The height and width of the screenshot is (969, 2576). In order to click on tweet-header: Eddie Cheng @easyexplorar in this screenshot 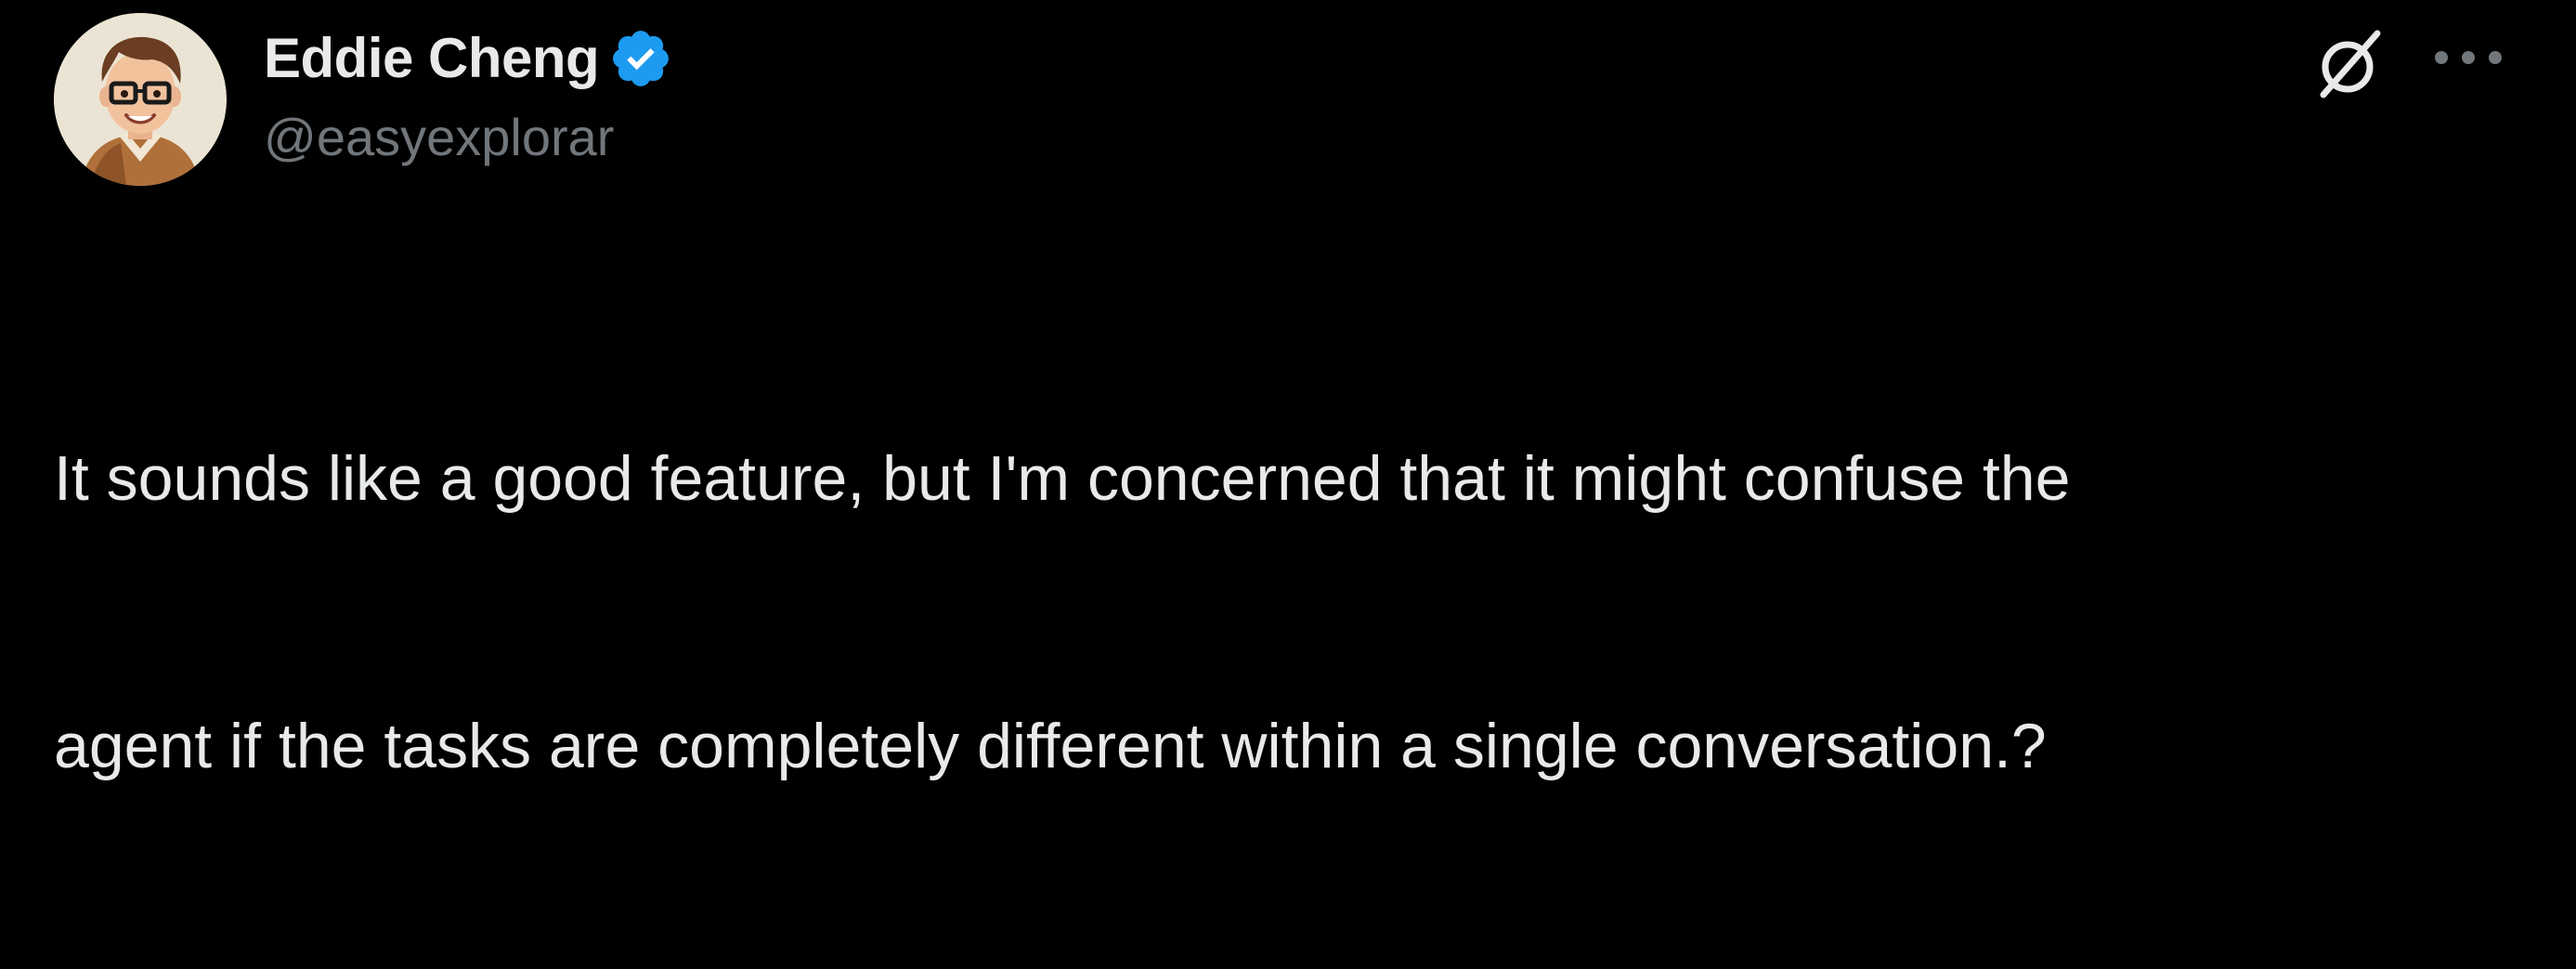, I will do `click(468, 96)`.